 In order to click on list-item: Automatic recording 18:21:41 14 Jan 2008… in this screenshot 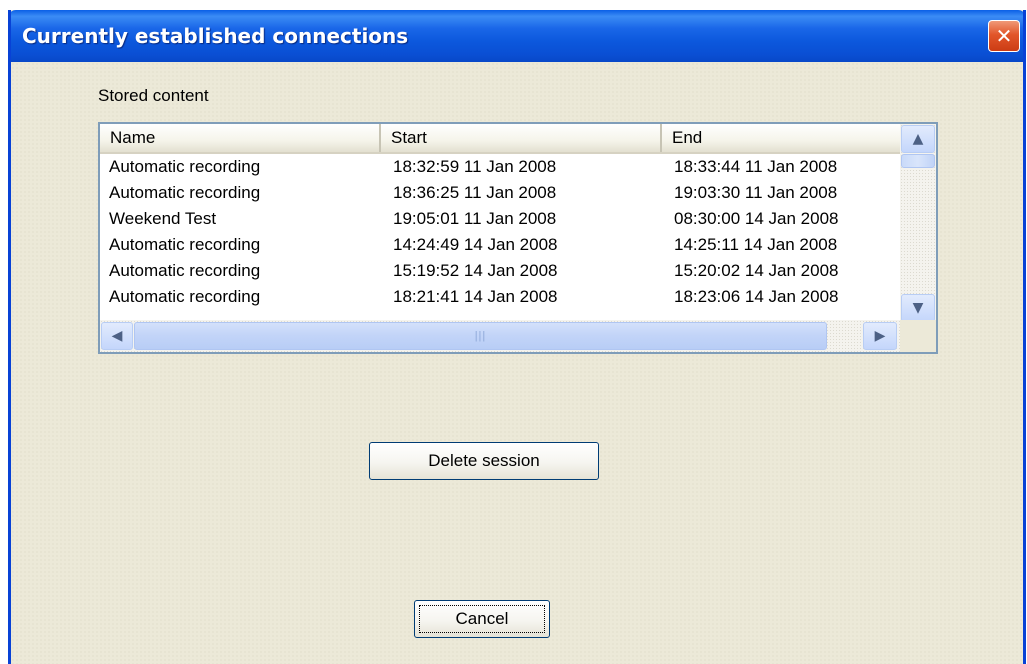, I will do `click(500, 296)`.